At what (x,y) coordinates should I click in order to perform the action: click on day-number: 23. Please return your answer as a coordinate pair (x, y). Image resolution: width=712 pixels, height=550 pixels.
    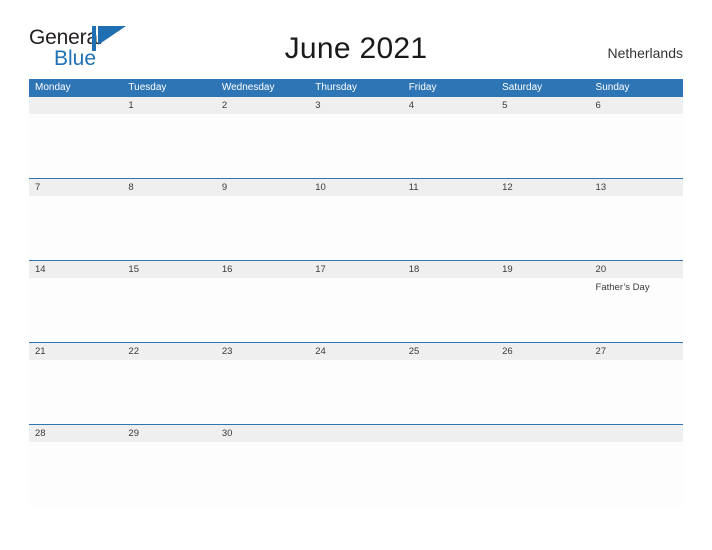
    Looking at the image, I should click on (227, 351).